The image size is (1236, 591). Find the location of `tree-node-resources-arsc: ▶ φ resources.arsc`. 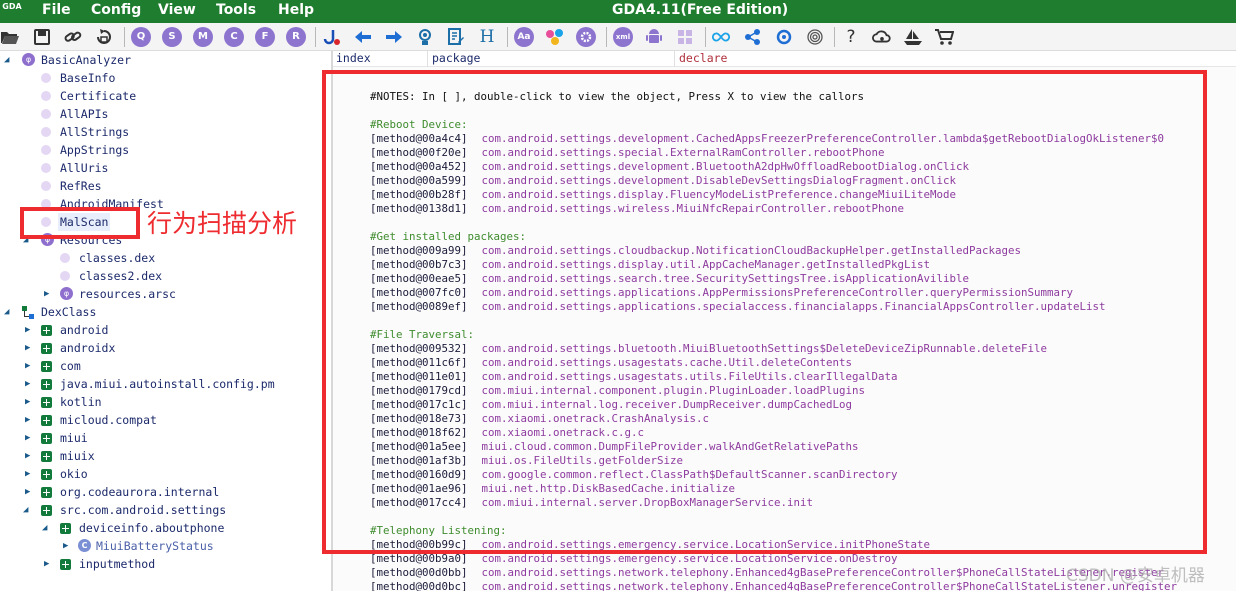

tree-node-resources-arsc: ▶ φ resources.arsc is located at coordinates (165, 294).